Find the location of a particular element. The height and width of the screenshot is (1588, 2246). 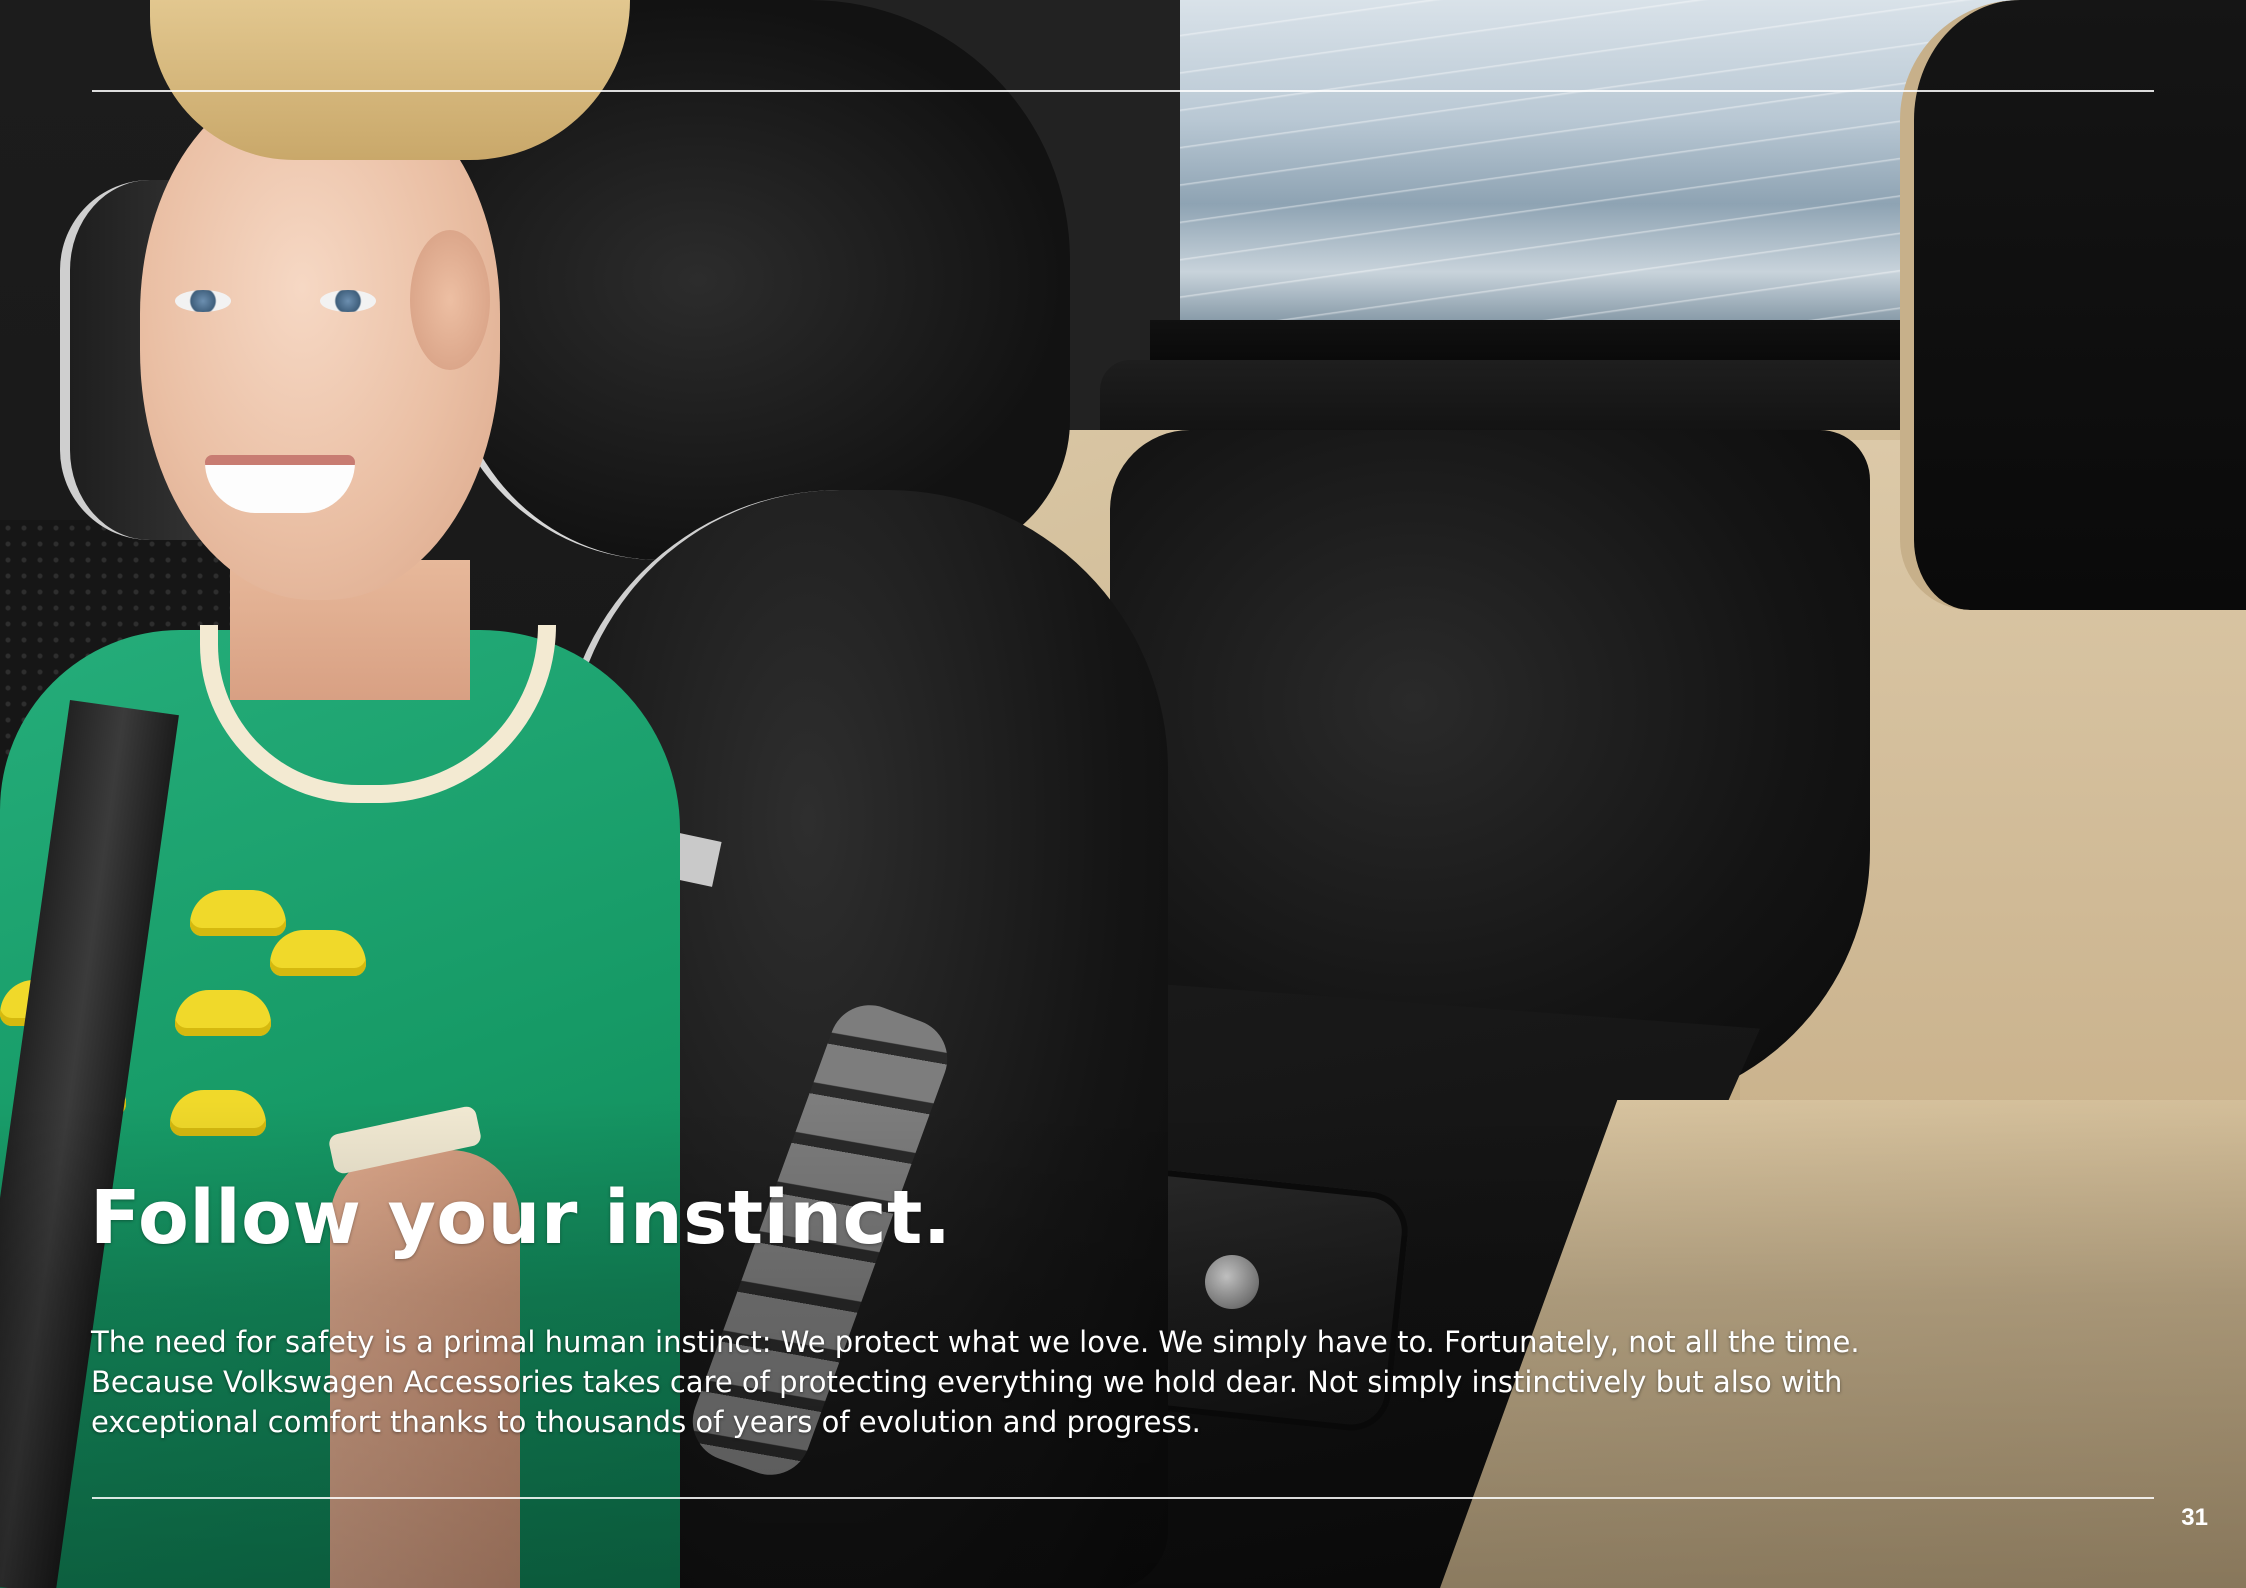

rear-window-defroster-lines is located at coordinates (1600, 170).